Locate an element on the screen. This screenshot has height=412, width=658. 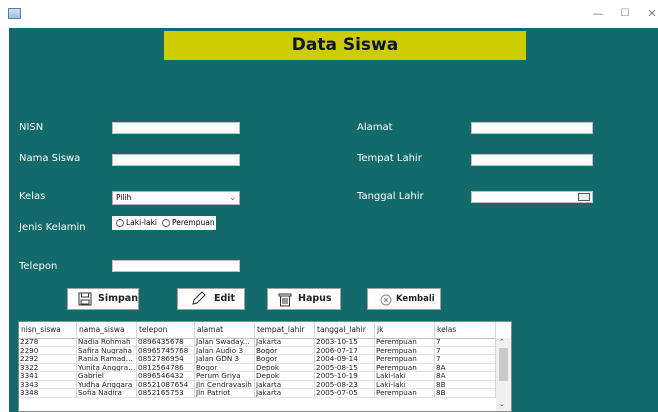
kembali-button: Kembali is located at coordinates (404, 299).